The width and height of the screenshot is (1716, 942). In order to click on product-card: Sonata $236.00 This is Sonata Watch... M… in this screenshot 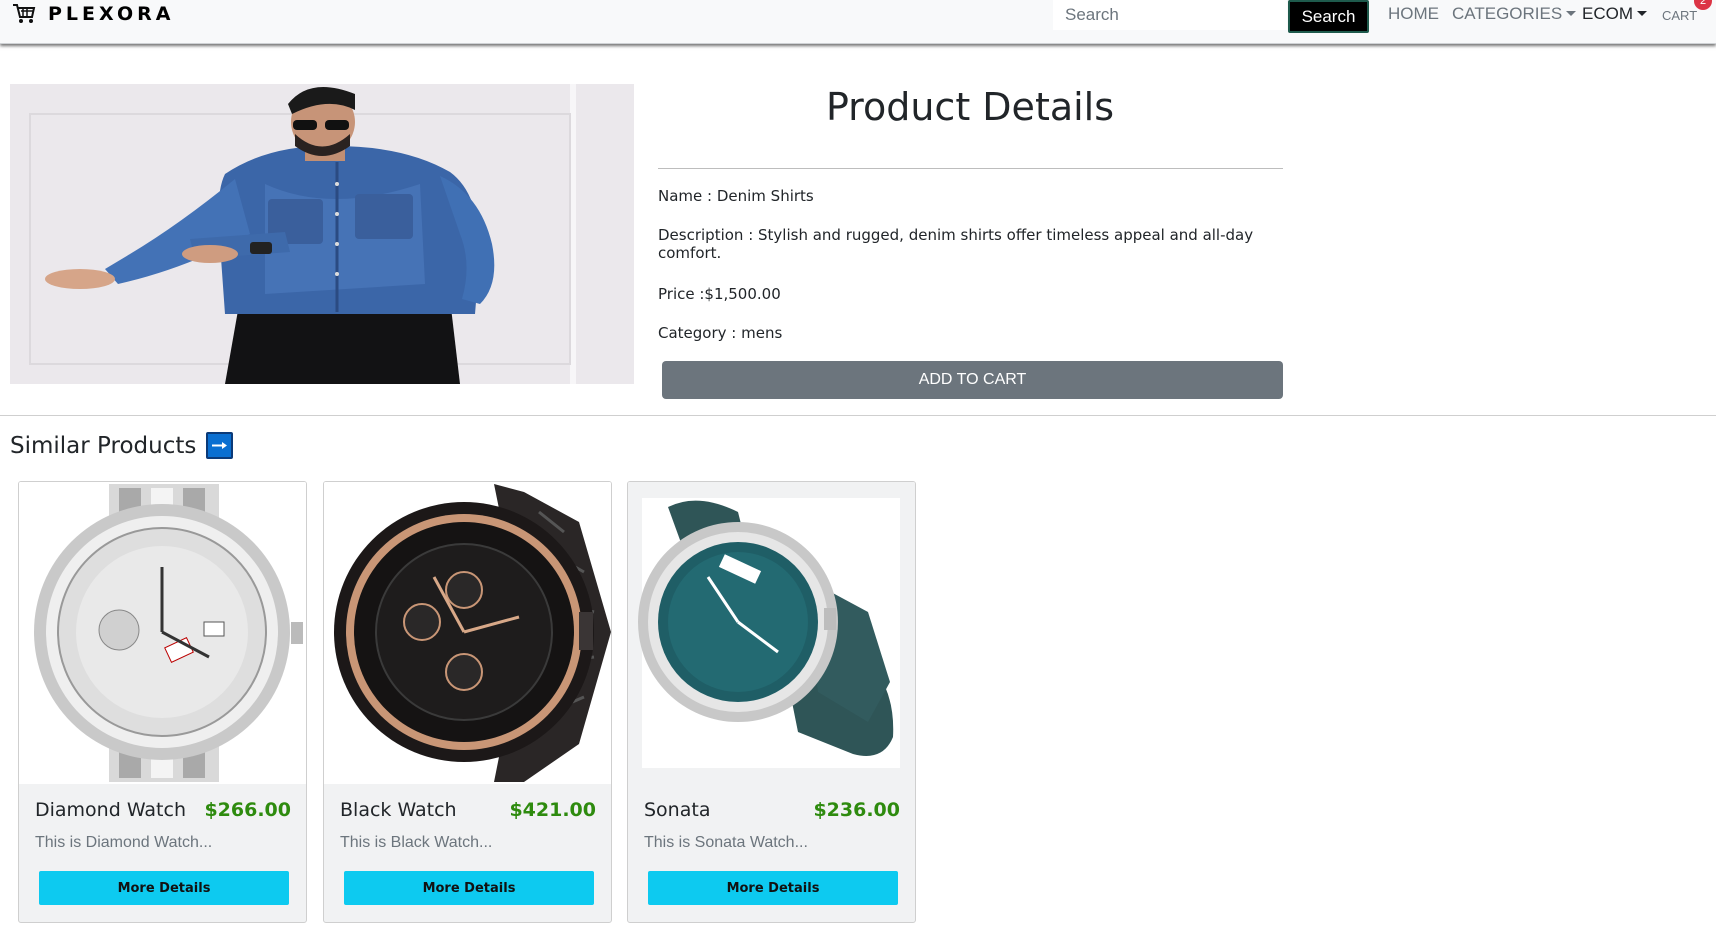, I will do `click(771, 702)`.